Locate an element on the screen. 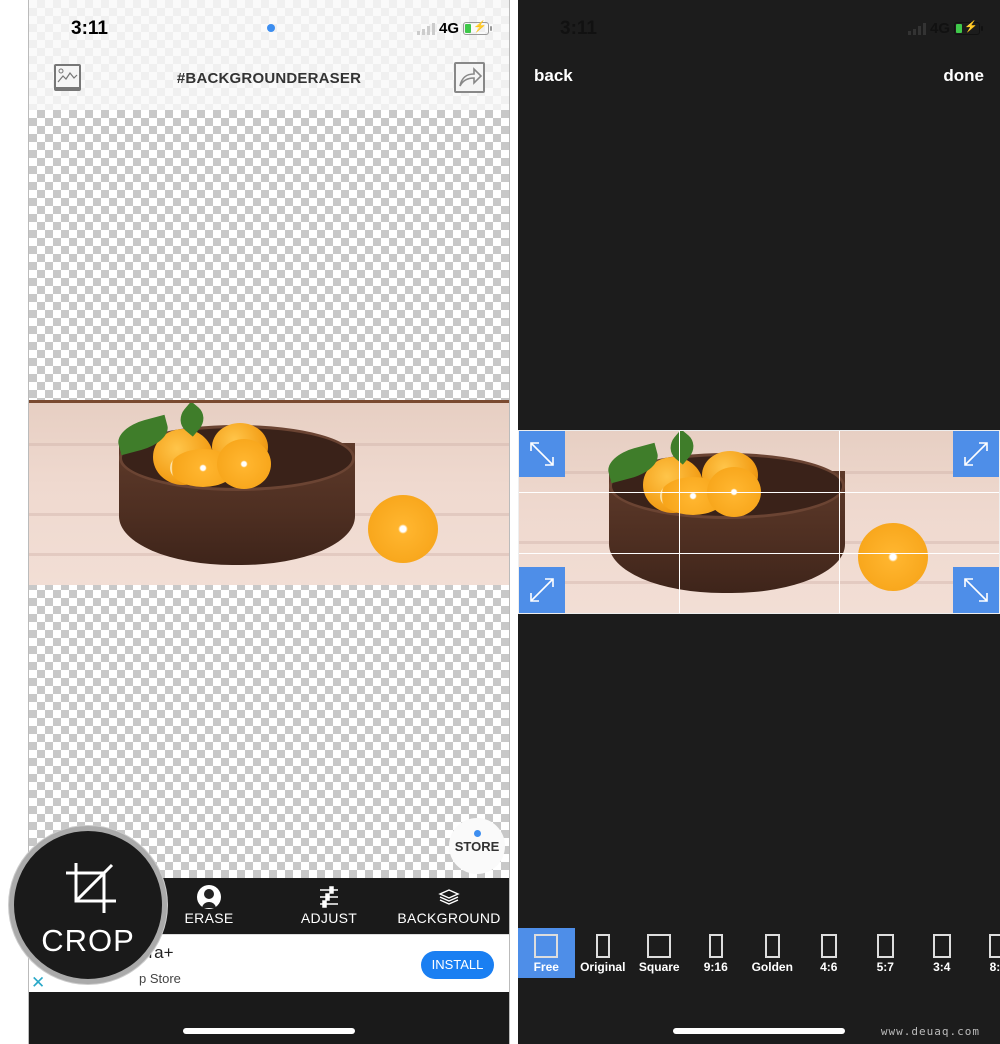  share-icon is located at coordinates (469, 77).